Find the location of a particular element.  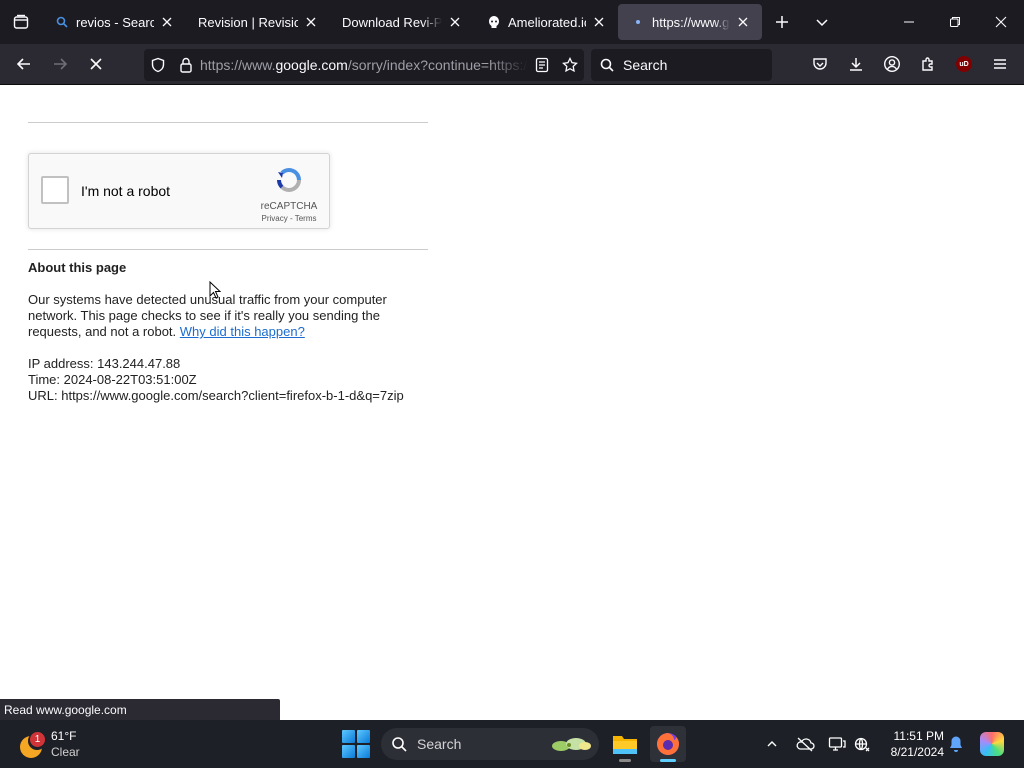

folder-icon is located at coordinates (625, 745).